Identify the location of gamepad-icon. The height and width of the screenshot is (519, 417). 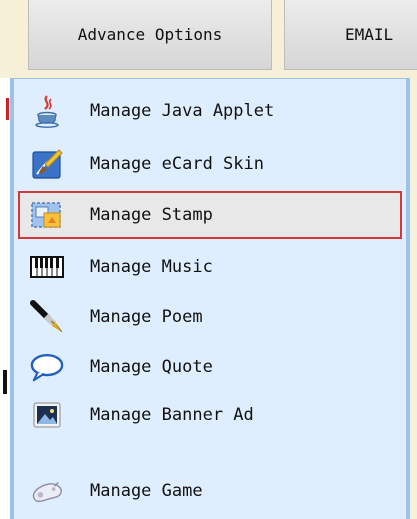
(47, 491).